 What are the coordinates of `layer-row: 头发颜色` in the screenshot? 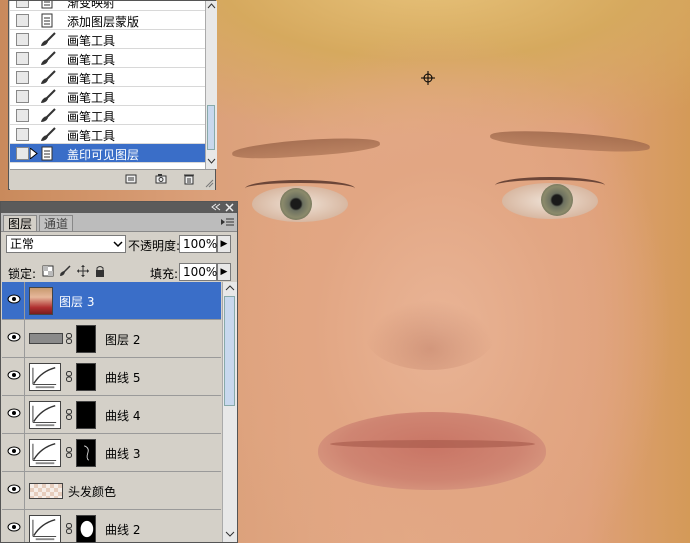 It's located at (111, 491).